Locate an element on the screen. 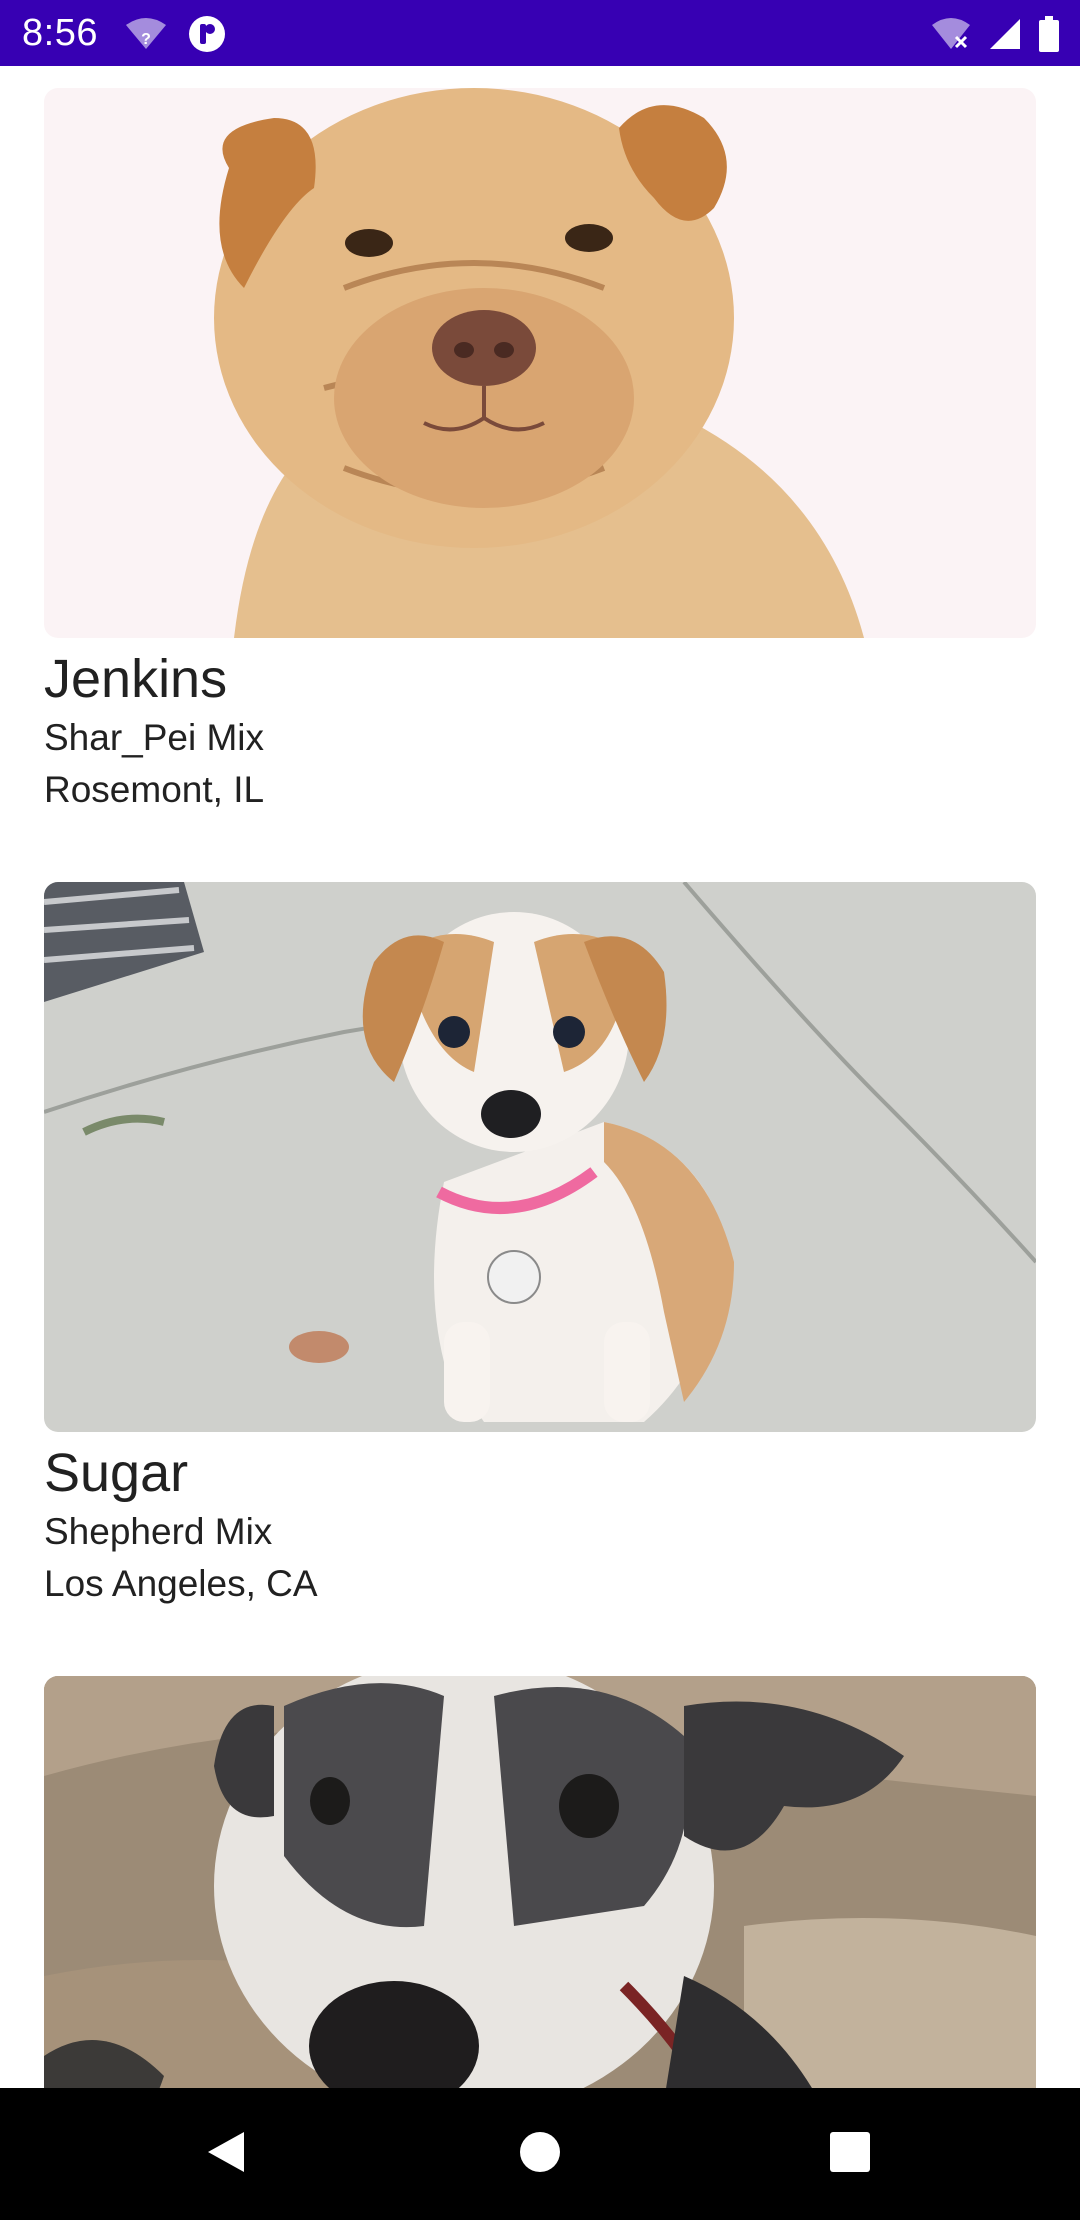 This screenshot has width=1080, height=2220. back-button is located at coordinates (226, 2154).